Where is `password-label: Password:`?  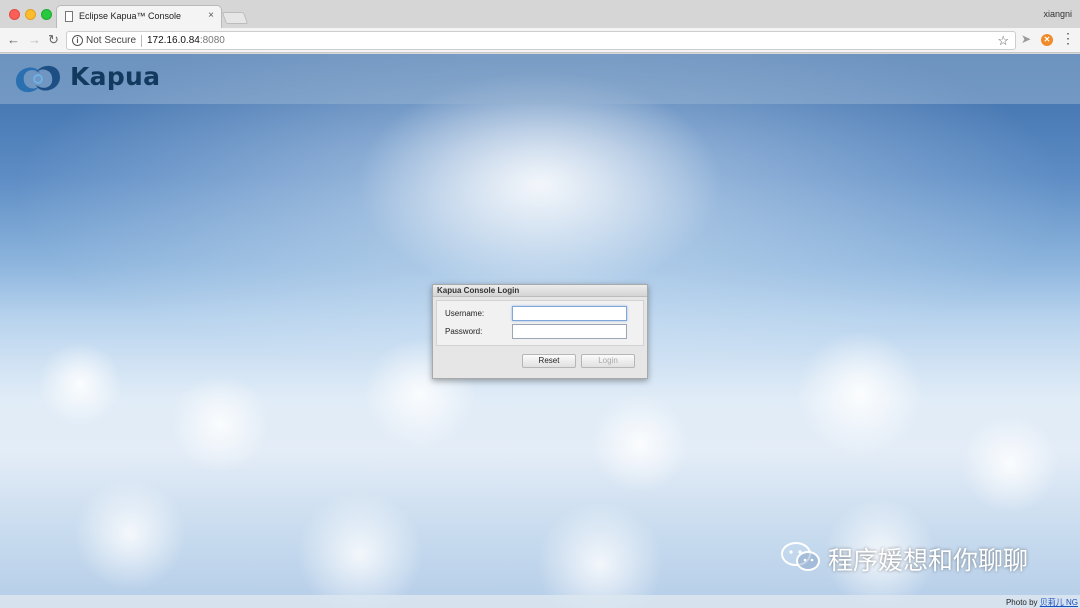
password-label: Password: is located at coordinates (464, 331).